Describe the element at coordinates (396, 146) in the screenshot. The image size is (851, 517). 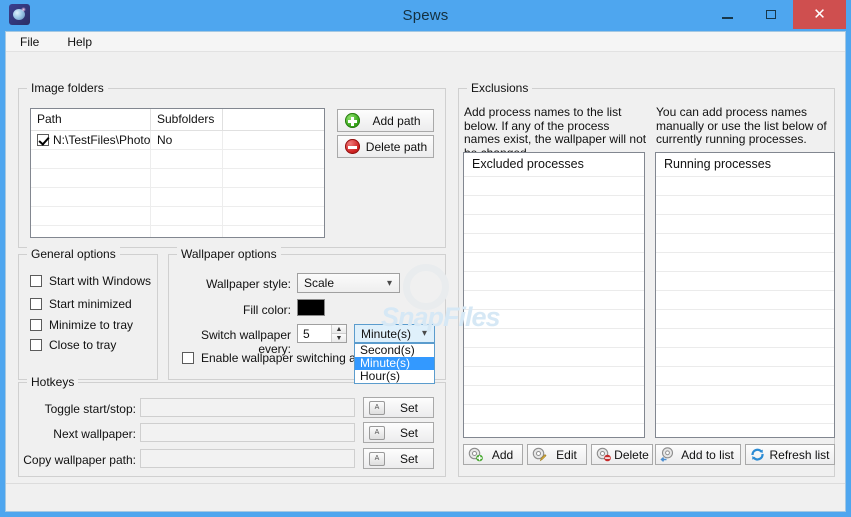
I see `delete-path-label: Delete path` at that location.